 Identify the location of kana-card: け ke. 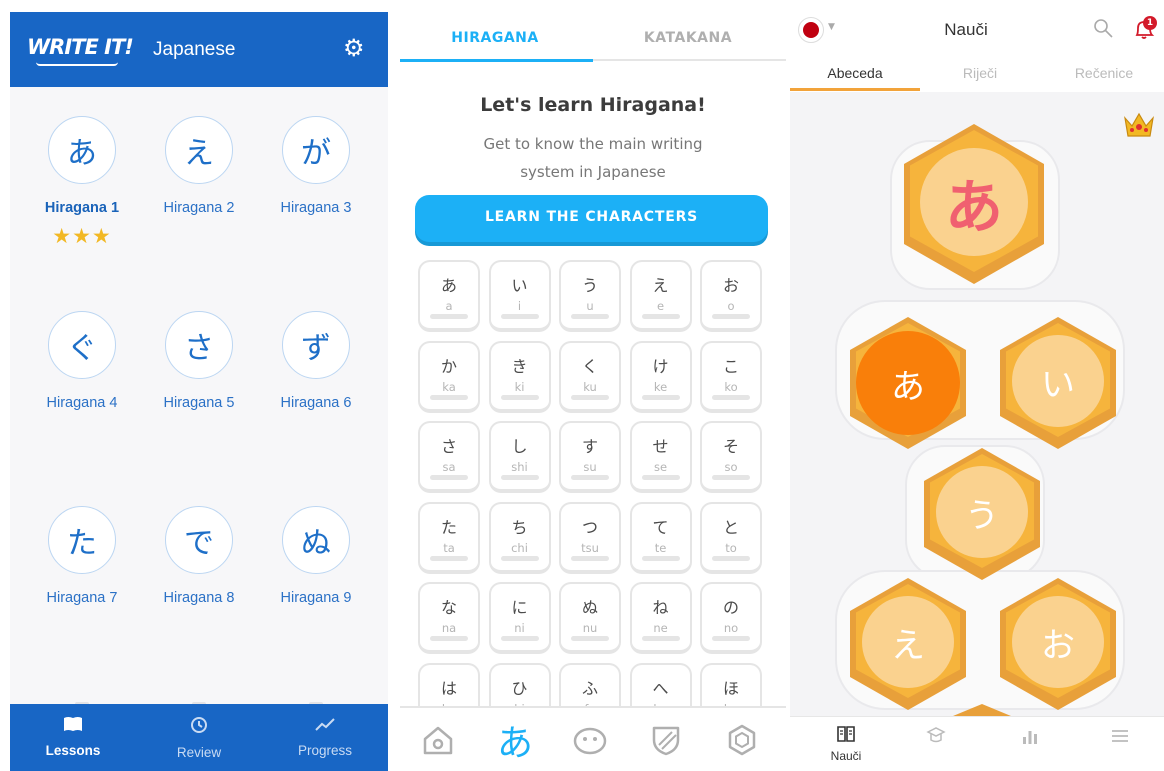
(660, 376).